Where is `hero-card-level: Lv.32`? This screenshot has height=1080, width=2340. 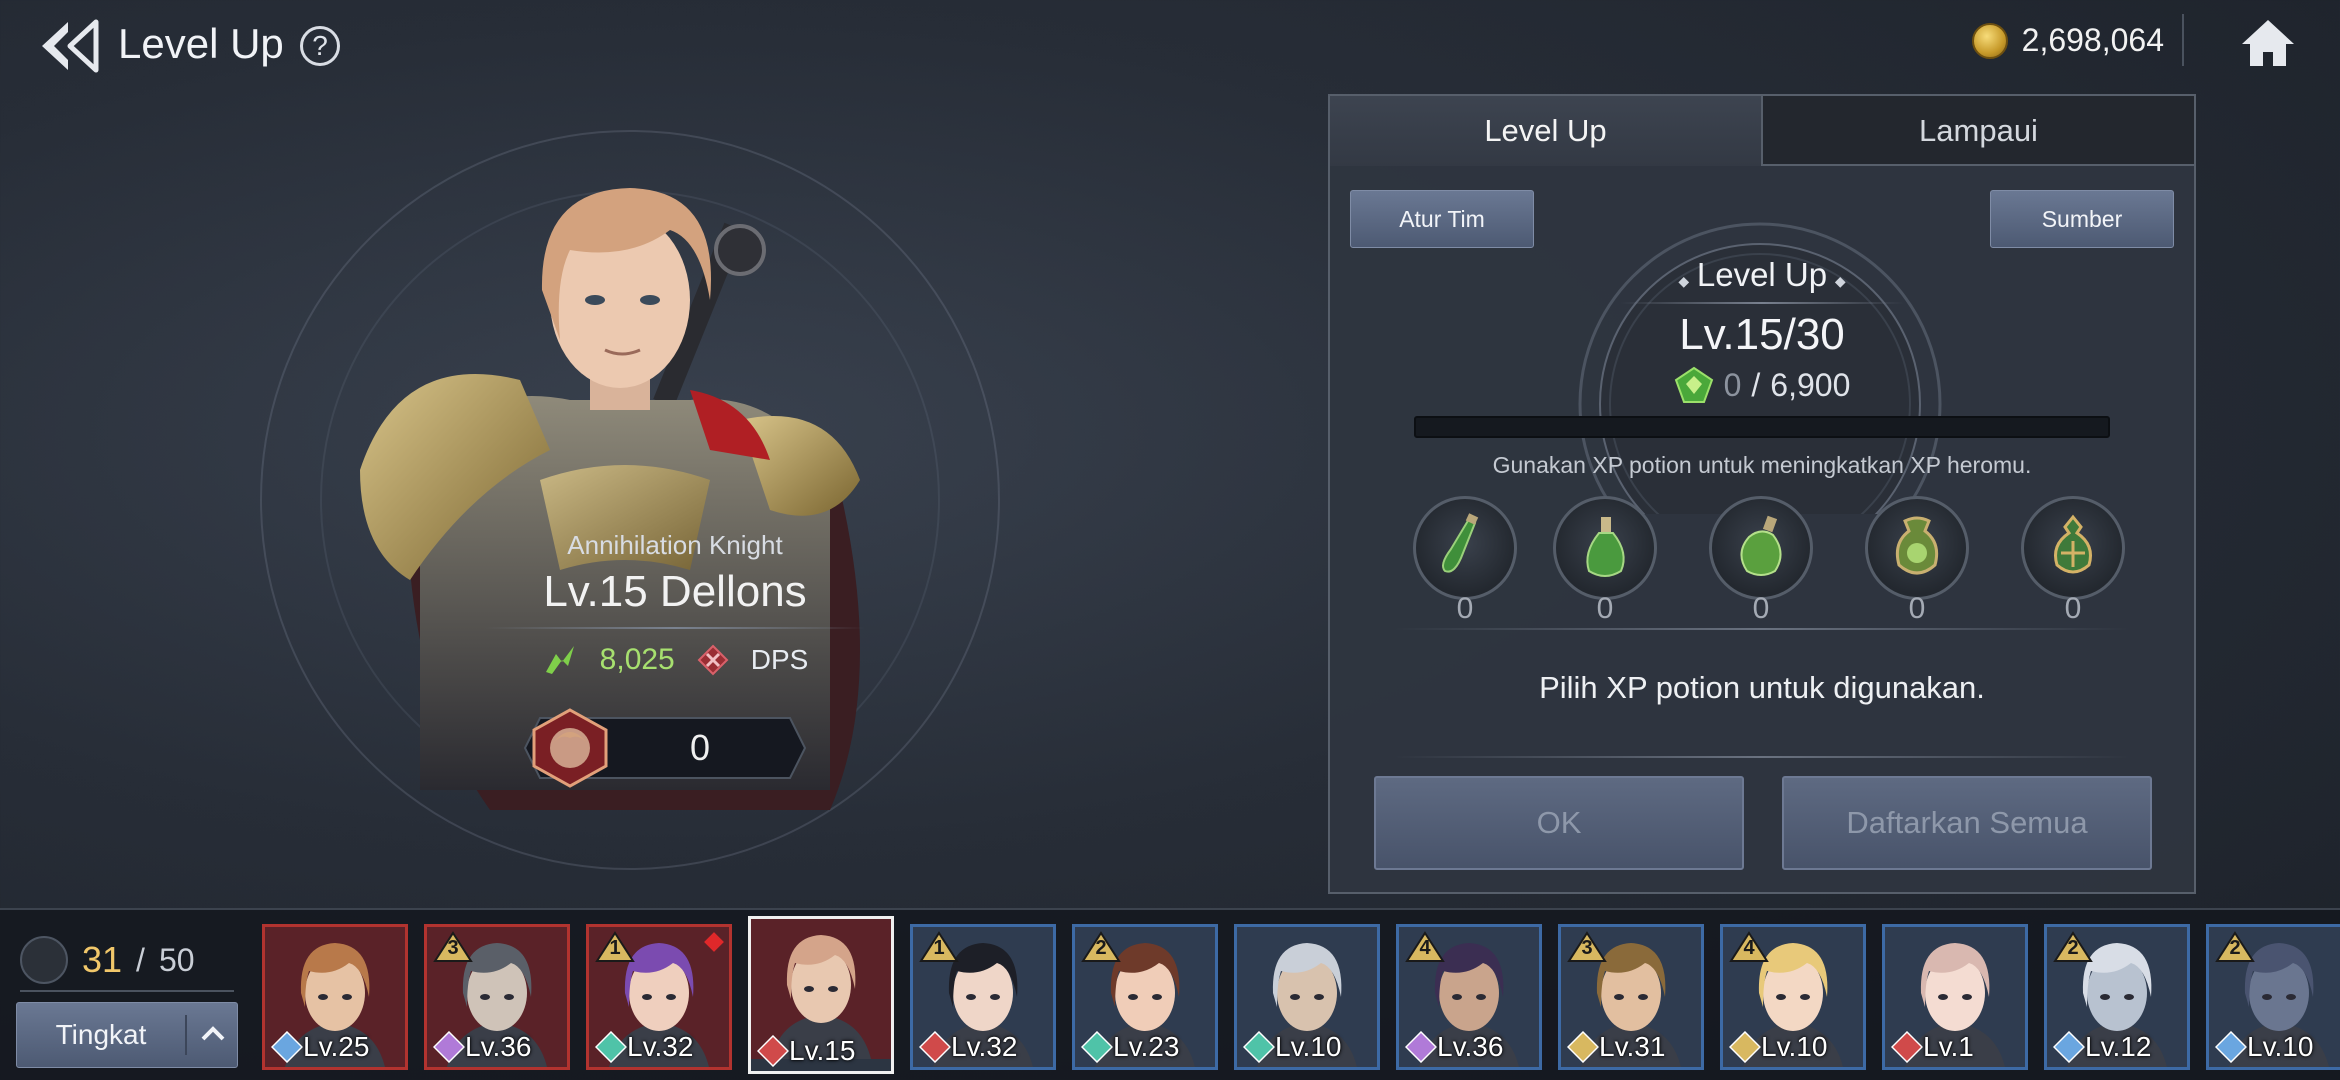
hero-card-level: Lv.32 is located at coordinates (660, 1046).